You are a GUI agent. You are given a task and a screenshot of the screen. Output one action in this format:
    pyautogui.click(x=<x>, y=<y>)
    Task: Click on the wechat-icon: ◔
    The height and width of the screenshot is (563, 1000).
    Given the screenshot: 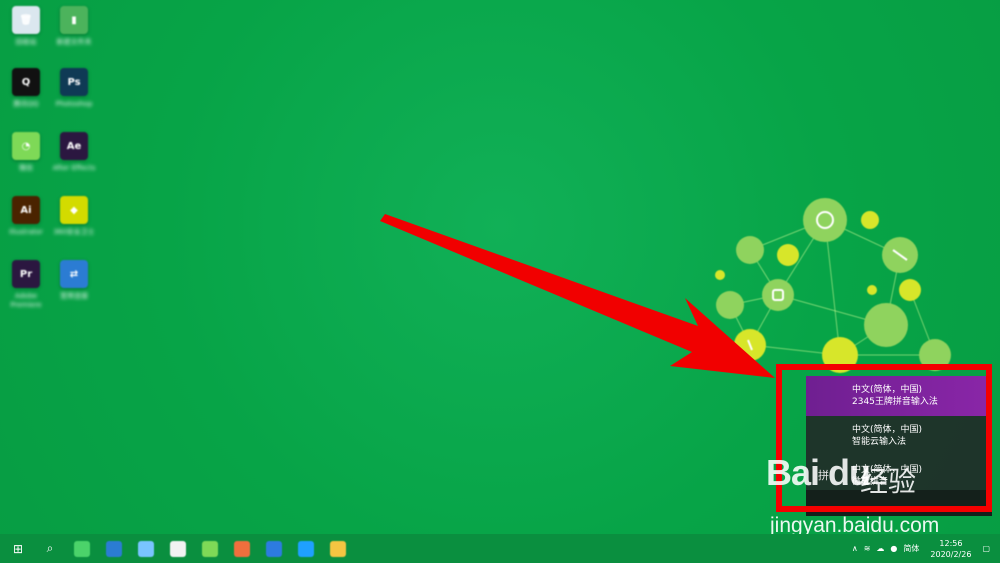 What is the action you would take?
    pyautogui.click(x=26, y=146)
    